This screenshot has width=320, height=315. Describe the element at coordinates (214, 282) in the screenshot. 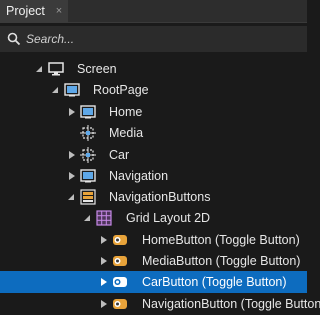

I see `tree-item-label: CarButton (Toggle Button)` at that location.